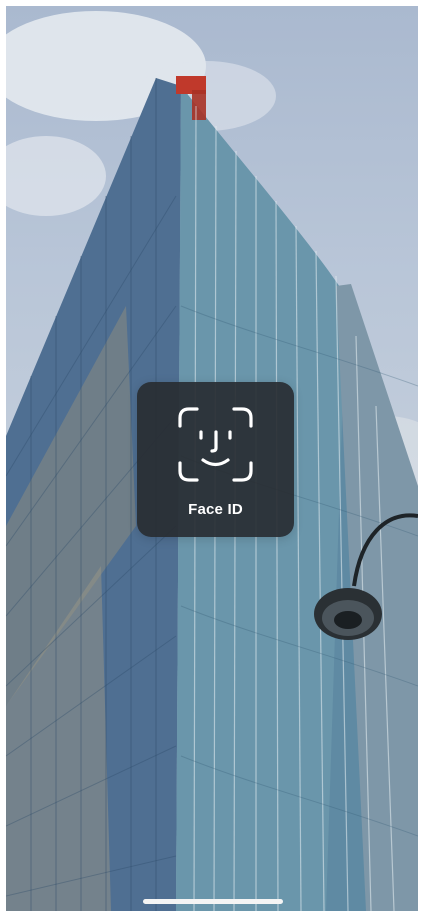 This screenshot has height=911, width=424. I want to click on home-indicator, so click(213, 901).